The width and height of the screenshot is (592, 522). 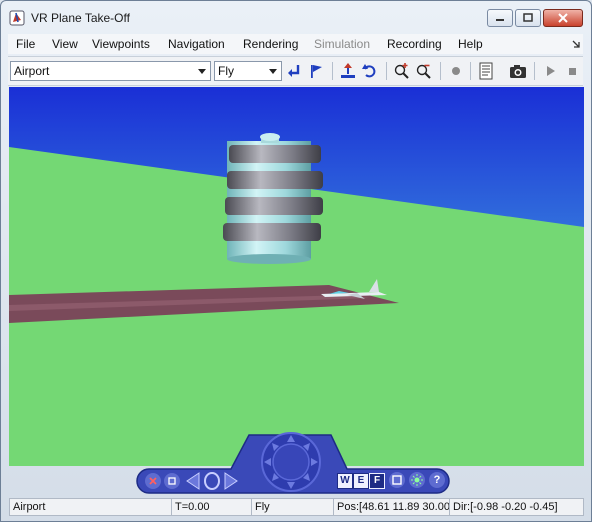 What do you see at coordinates (470, 44) in the screenshot?
I see `menu-help: Help` at bounding box center [470, 44].